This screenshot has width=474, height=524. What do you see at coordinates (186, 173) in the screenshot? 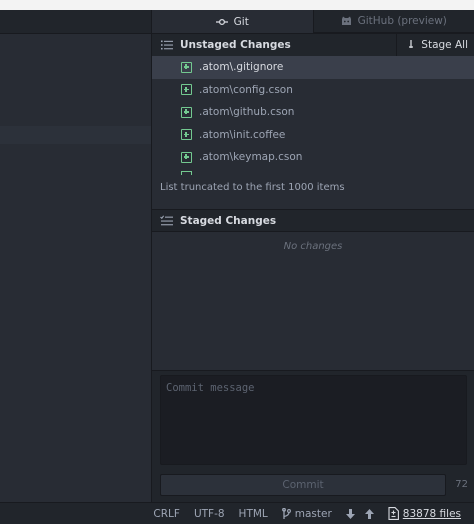
I see `next-item-peek` at bounding box center [186, 173].